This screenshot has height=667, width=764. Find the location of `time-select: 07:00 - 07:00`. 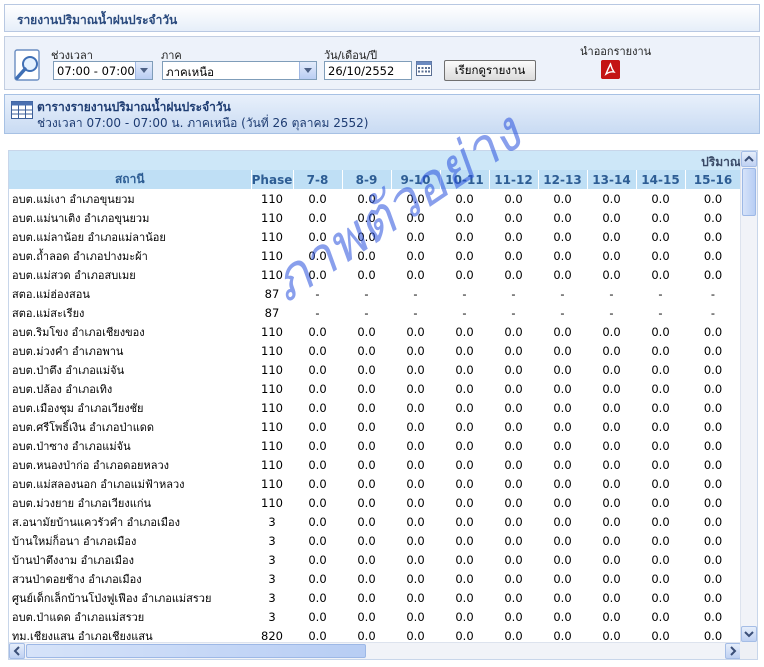

time-select: 07:00 - 07:00 is located at coordinates (103, 70).